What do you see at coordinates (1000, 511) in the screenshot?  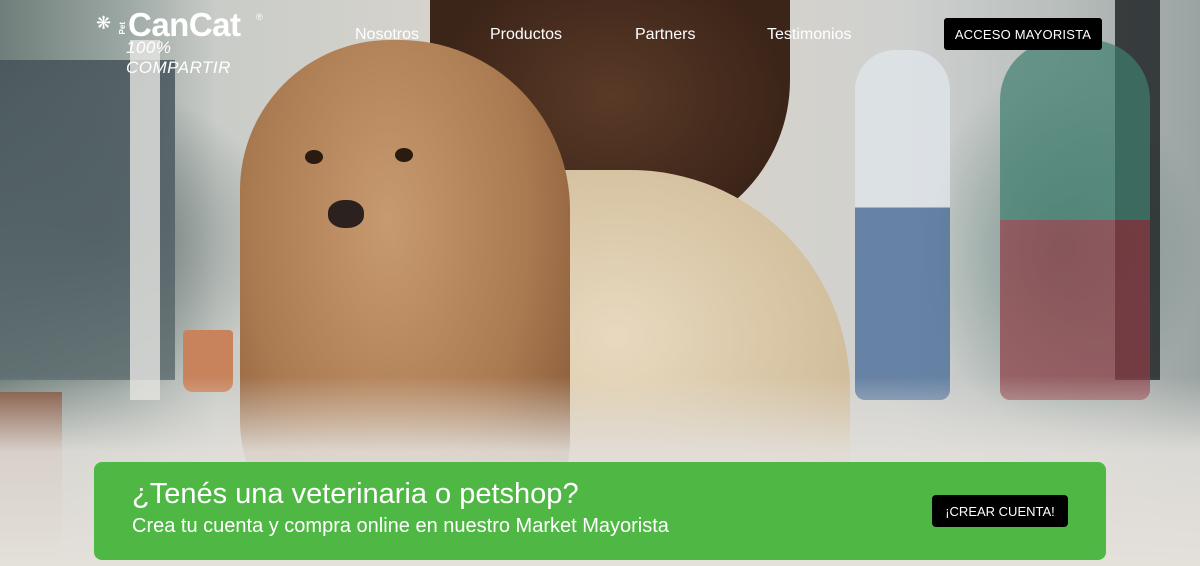 I see `create-account-button: ¡CREAR CUENTA!` at bounding box center [1000, 511].